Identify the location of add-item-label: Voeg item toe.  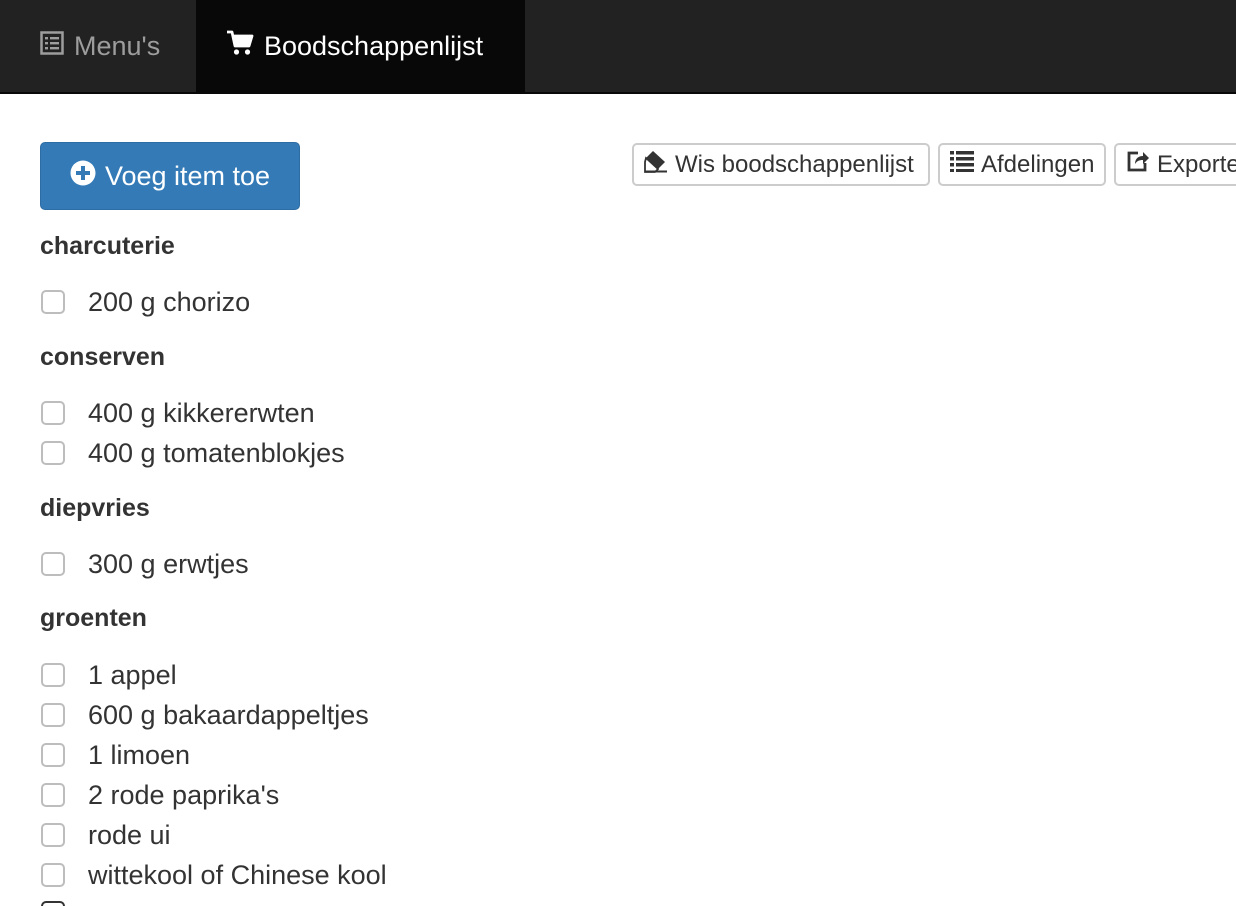
(187, 175).